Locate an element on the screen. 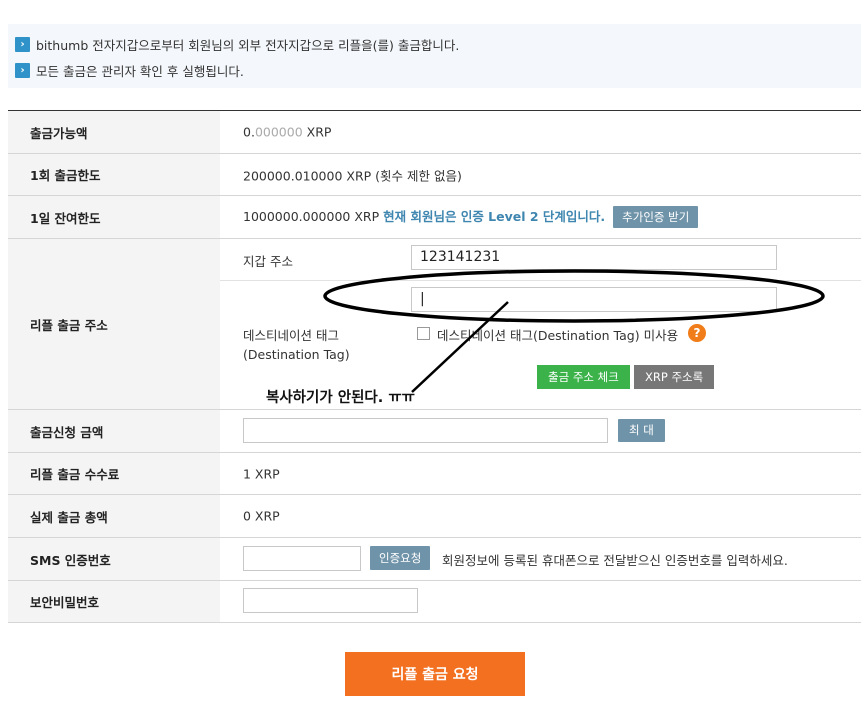  max-button: 최 대 is located at coordinates (641, 430).